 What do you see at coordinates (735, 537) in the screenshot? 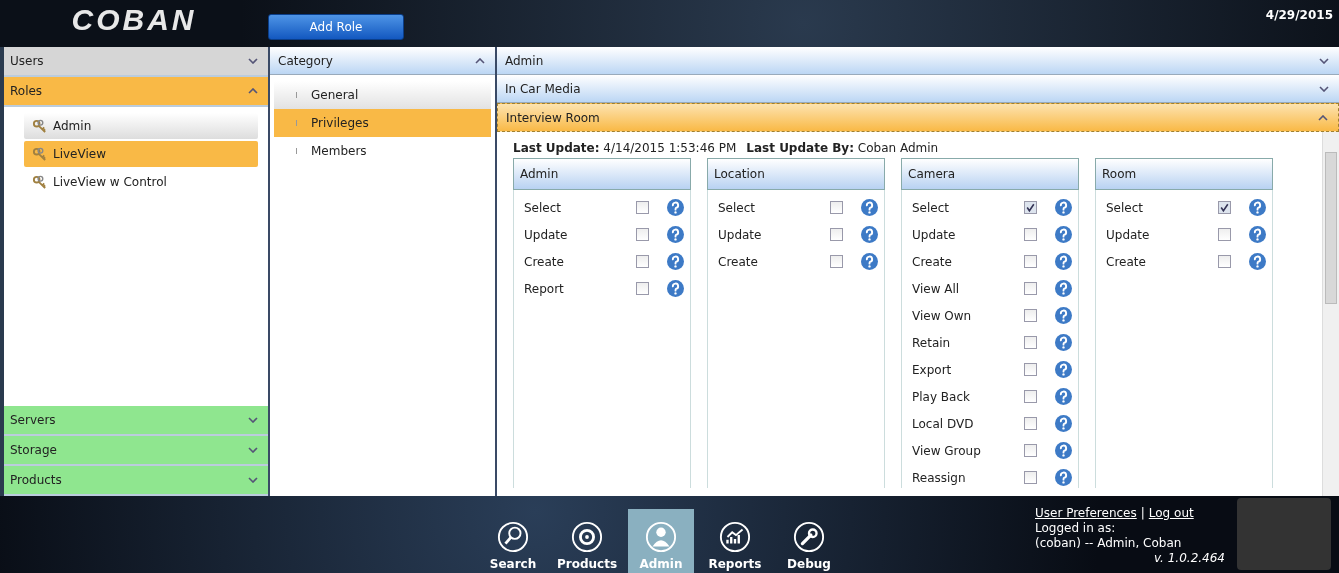
I see `chart-icon` at bounding box center [735, 537].